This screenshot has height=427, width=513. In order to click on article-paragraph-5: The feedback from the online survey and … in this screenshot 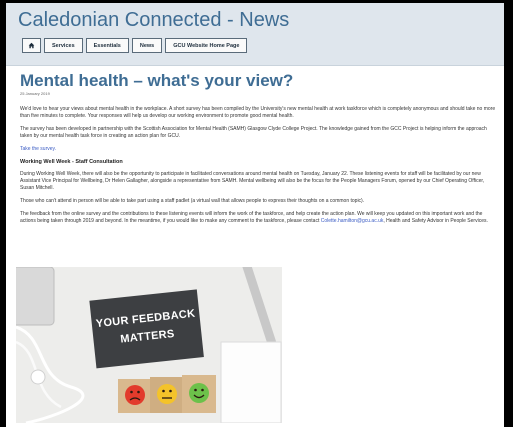, I will do `click(254, 217)`.